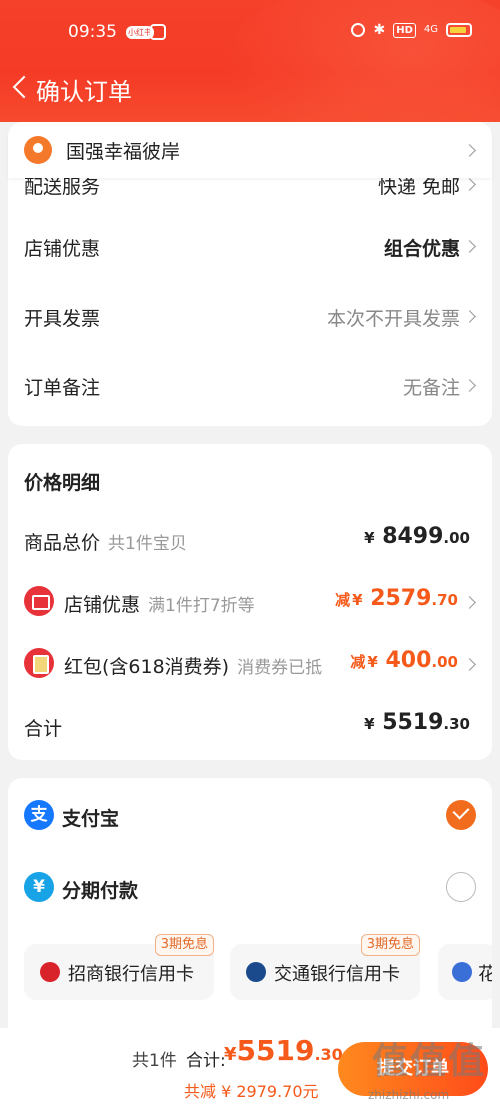 The image size is (500, 1112). I want to click on hd-icon: HD, so click(404, 30).